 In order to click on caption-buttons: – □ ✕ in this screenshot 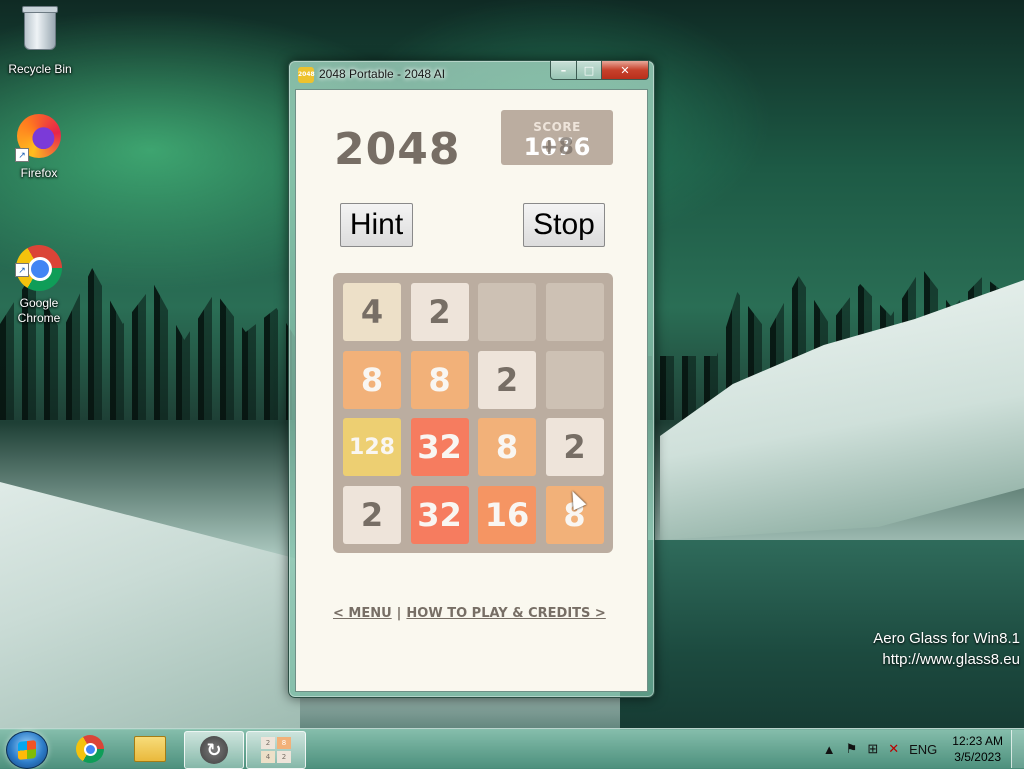, I will do `click(599, 70)`.